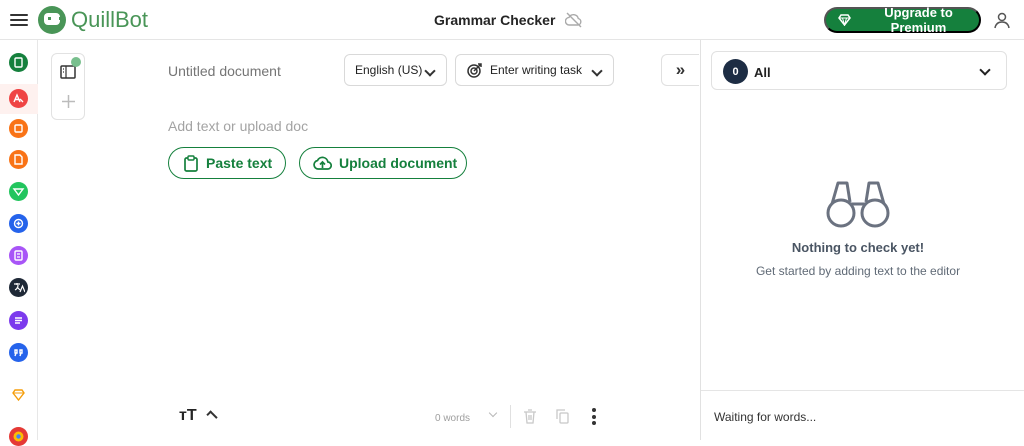  I want to click on menu-icon, so click(19, 19).